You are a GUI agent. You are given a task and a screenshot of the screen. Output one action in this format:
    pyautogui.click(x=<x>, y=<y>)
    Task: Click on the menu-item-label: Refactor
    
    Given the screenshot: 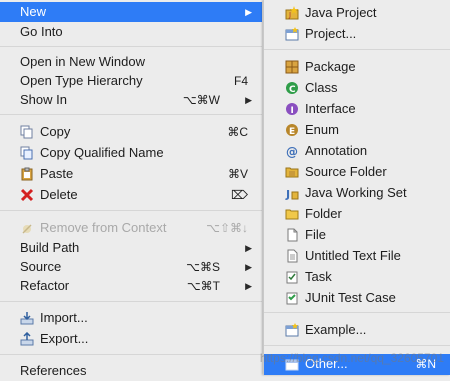 What is the action you would take?
    pyautogui.click(x=45, y=285)
    